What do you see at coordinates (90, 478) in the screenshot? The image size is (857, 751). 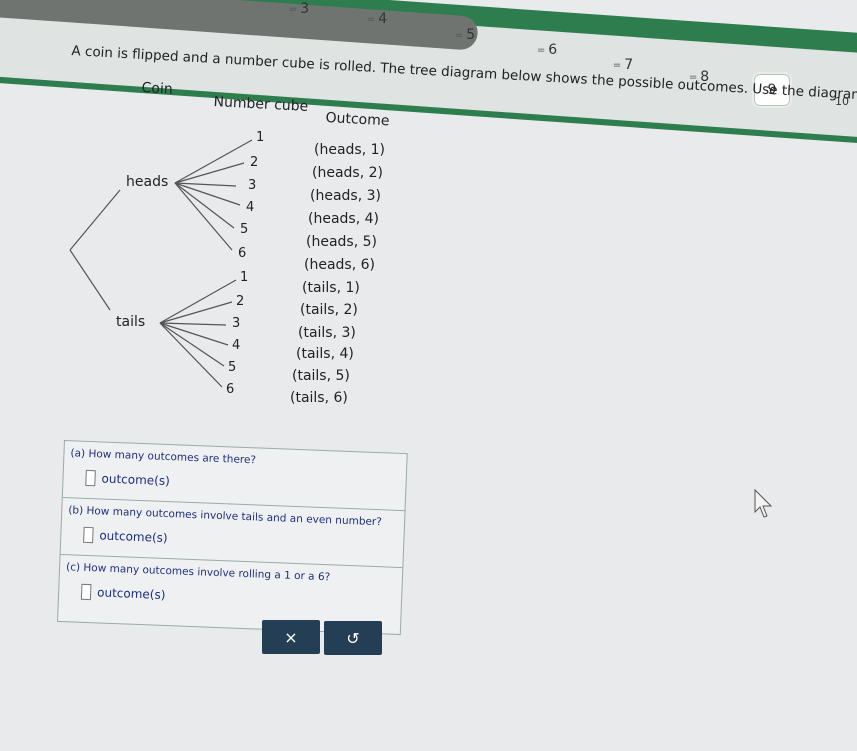 I see `answer-a-input` at bounding box center [90, 478].